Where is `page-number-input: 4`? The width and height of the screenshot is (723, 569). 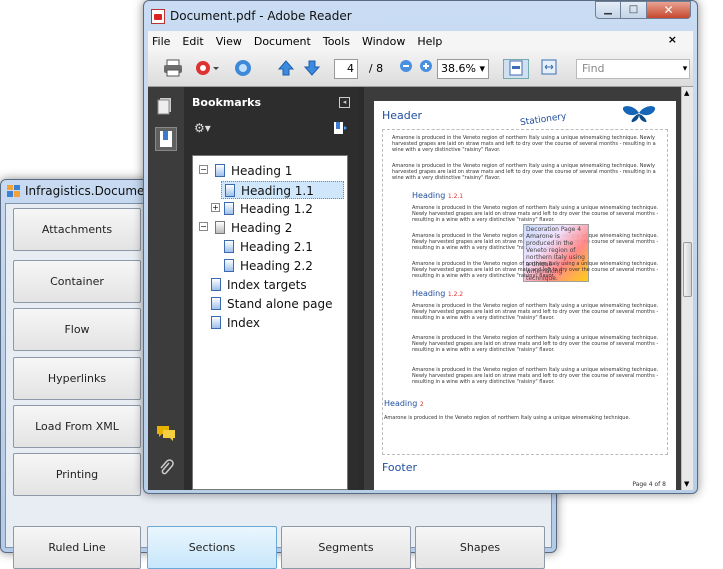
page-number-input: 4 is located at coordinates (346, 69).